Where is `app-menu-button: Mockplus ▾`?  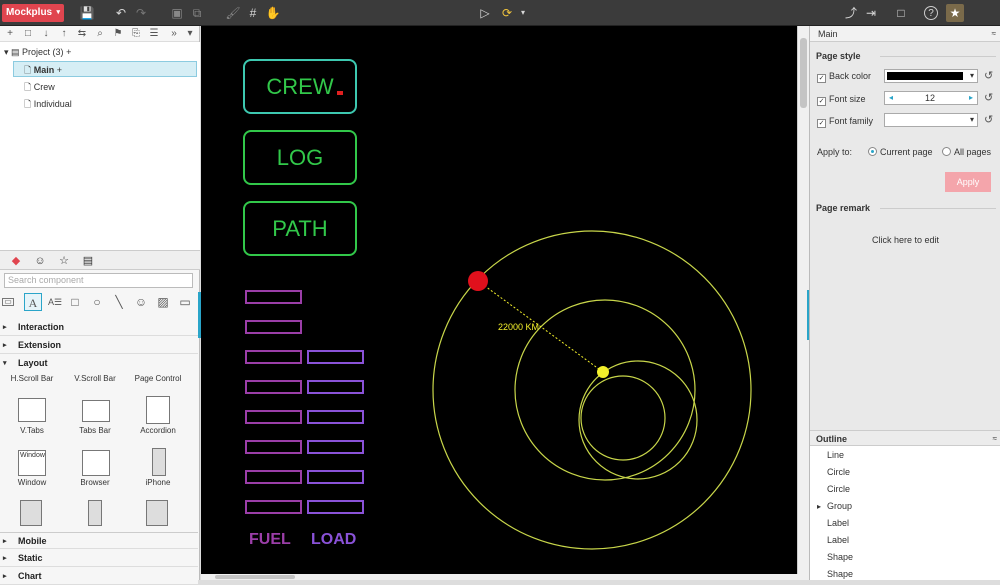
app-menu-button: Mockplus ▾ is located at coordinates (33, 13).